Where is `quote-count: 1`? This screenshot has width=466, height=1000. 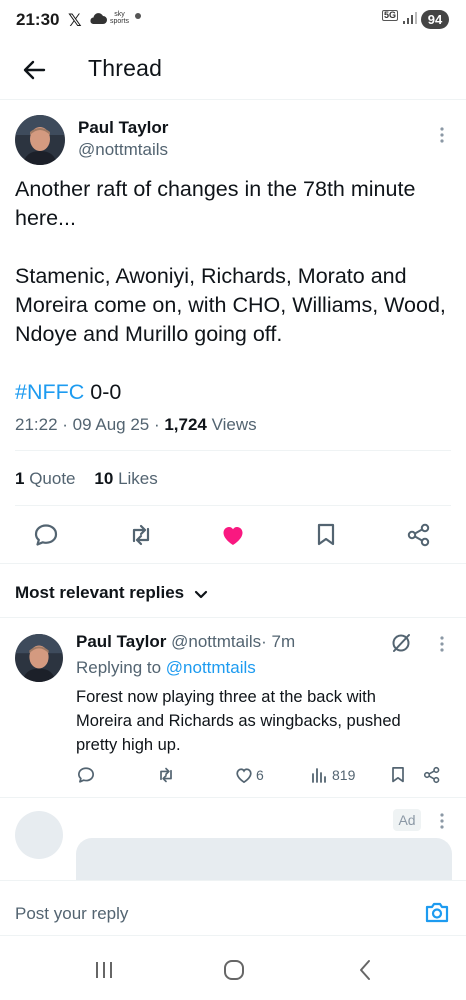
quote-count: 1 is located at coordinates (20, 478).